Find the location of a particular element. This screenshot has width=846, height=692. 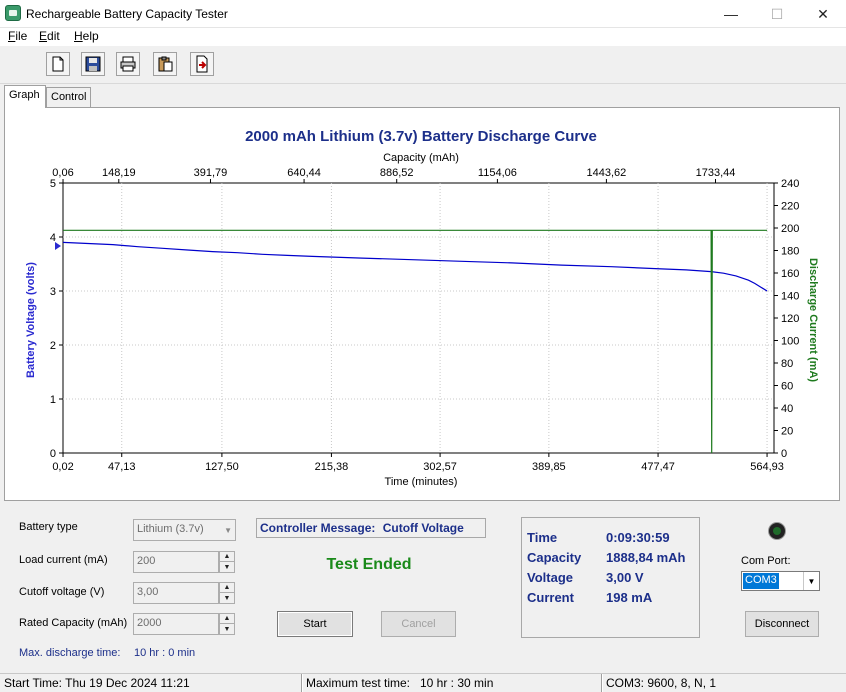

controller-message: Cutoff Voltage is located at coordinates (423, 528).